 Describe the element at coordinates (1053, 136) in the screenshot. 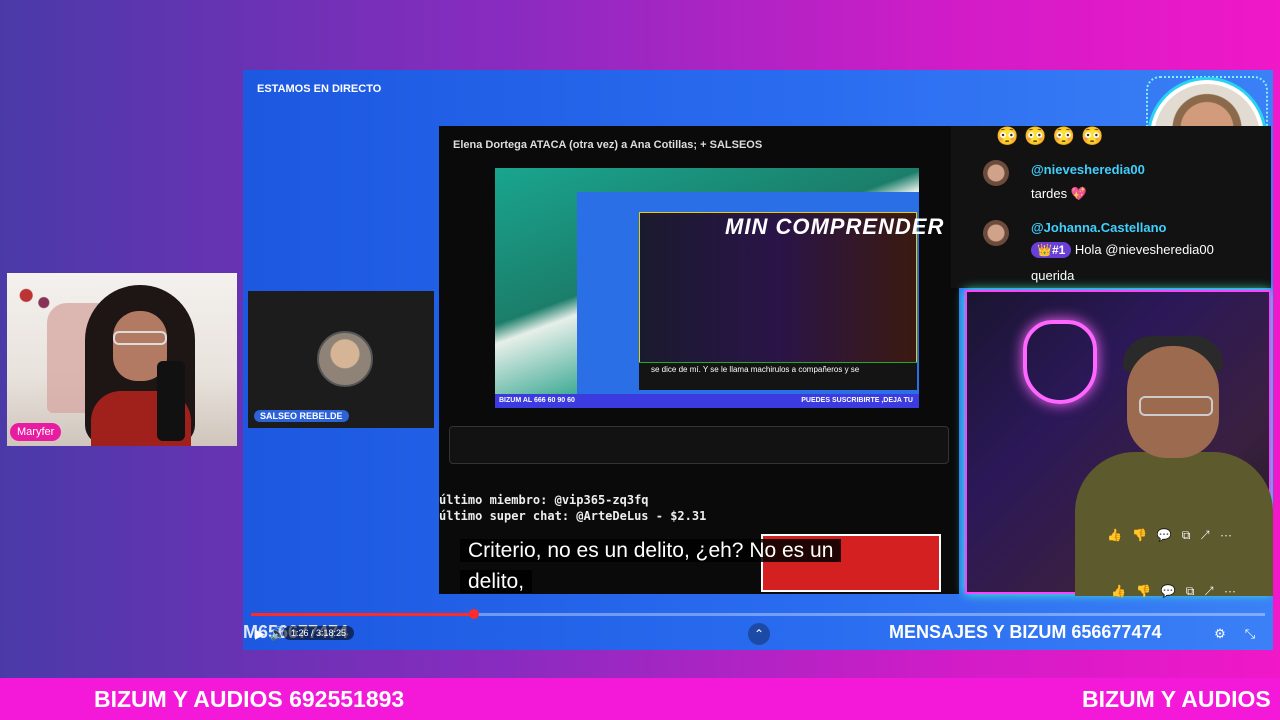

I see `chat-emoji-row: 😳😳😳😳` at that location.